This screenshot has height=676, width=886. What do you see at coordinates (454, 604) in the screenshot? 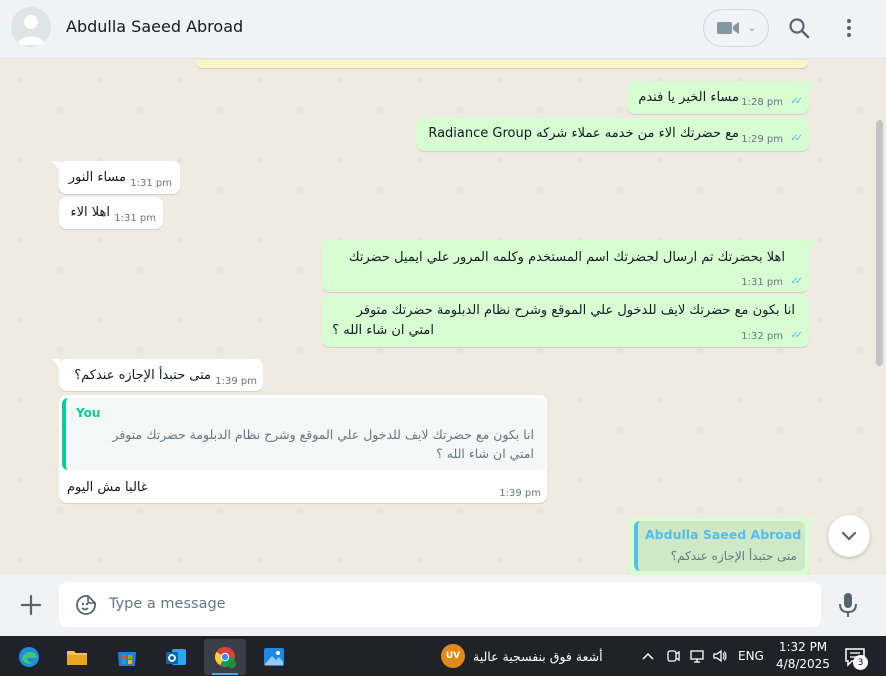
I see `message-input` at bounding box center [454, 604].